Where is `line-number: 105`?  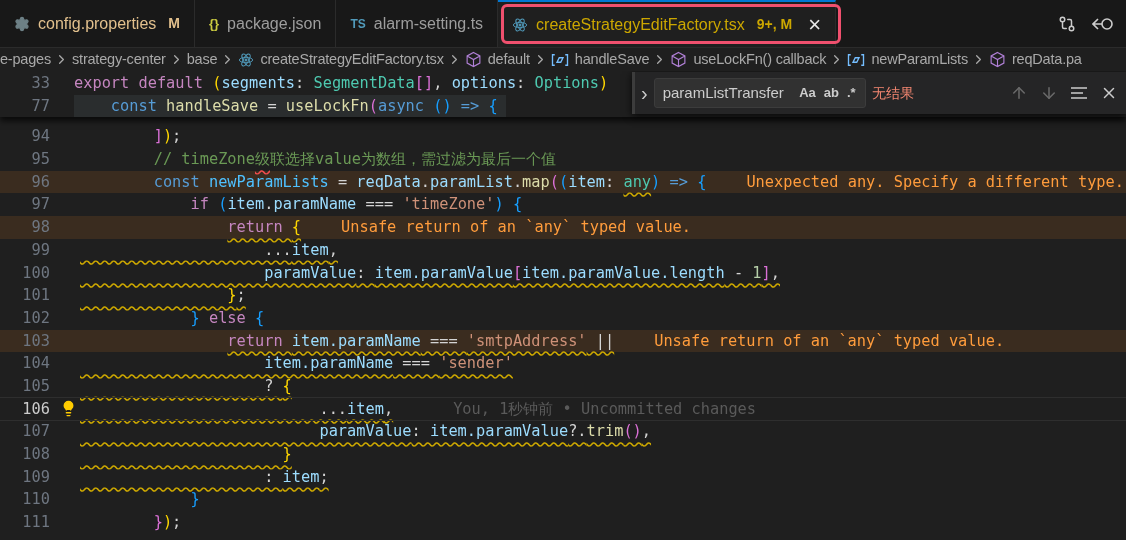 line-number: 105 is located at coordinates (36, 386).